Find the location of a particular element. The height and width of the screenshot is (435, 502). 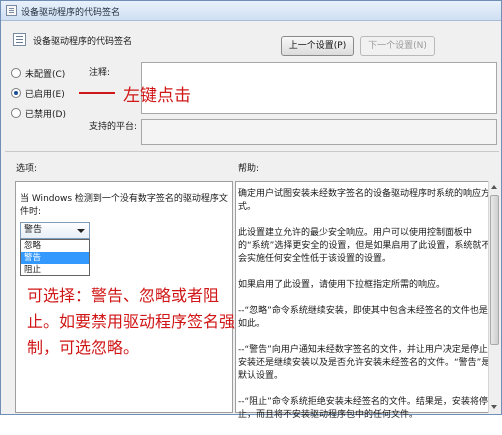

previous-setting-button: 上一个设置(P) is located at coordinates (317, 46).